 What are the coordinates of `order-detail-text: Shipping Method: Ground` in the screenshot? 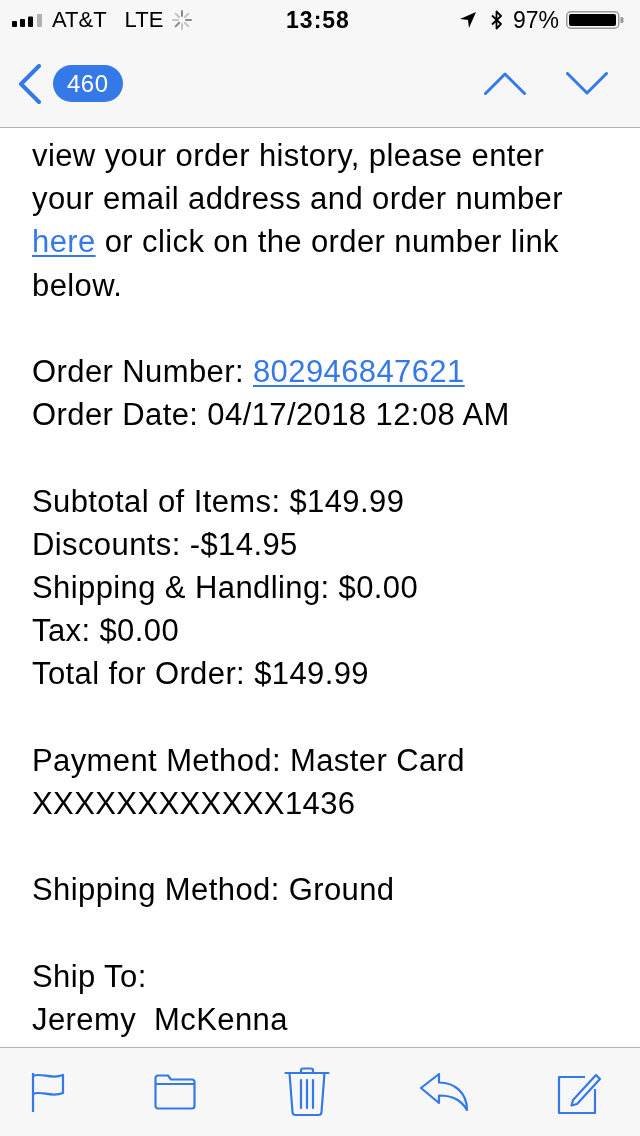 It's located at (213, 890).